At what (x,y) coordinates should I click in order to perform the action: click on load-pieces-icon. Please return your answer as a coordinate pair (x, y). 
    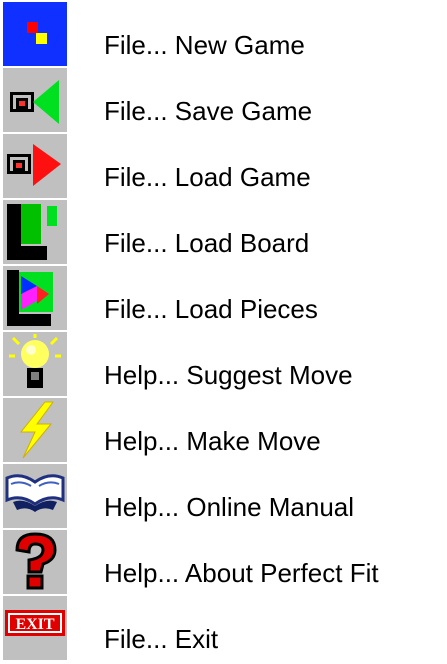
    Looking at the image, I should click on (35, 298).